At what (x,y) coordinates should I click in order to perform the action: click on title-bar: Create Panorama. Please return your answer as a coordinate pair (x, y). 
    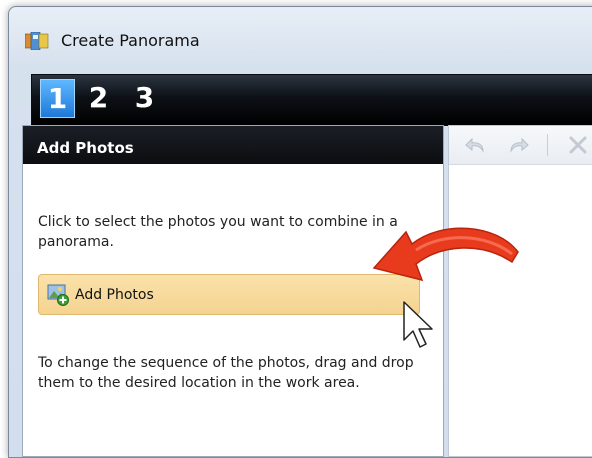
    Looking at the image, I should click on (300, 37).